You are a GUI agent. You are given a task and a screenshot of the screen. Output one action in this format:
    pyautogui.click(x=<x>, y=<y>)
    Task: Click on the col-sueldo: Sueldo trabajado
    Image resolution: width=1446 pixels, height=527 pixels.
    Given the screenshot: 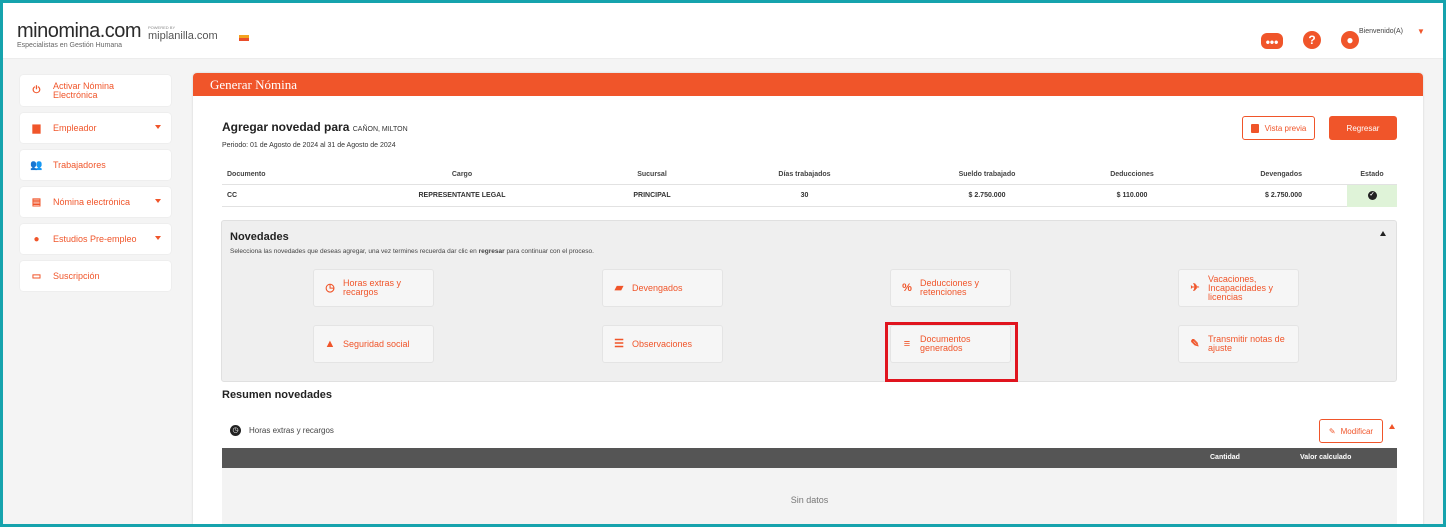 What is the action you would take?
    pyautogui.click(x=987, y=174)
    